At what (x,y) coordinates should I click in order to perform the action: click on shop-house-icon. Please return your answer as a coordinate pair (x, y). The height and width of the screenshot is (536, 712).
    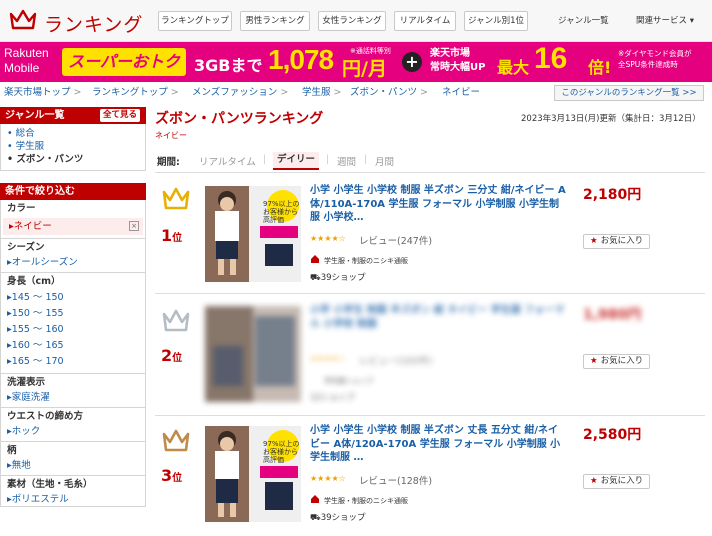
    Looking at the image, I should click on (315, 499).